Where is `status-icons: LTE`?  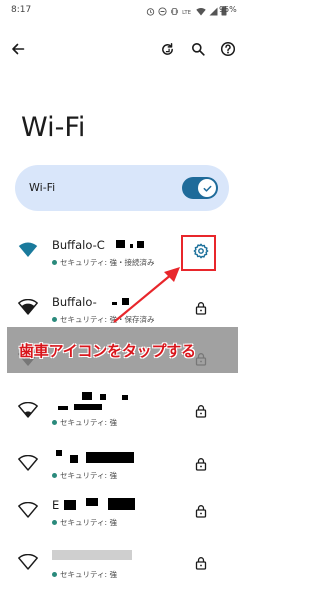 status-icons: LTE is located at coordinates (186, 11).